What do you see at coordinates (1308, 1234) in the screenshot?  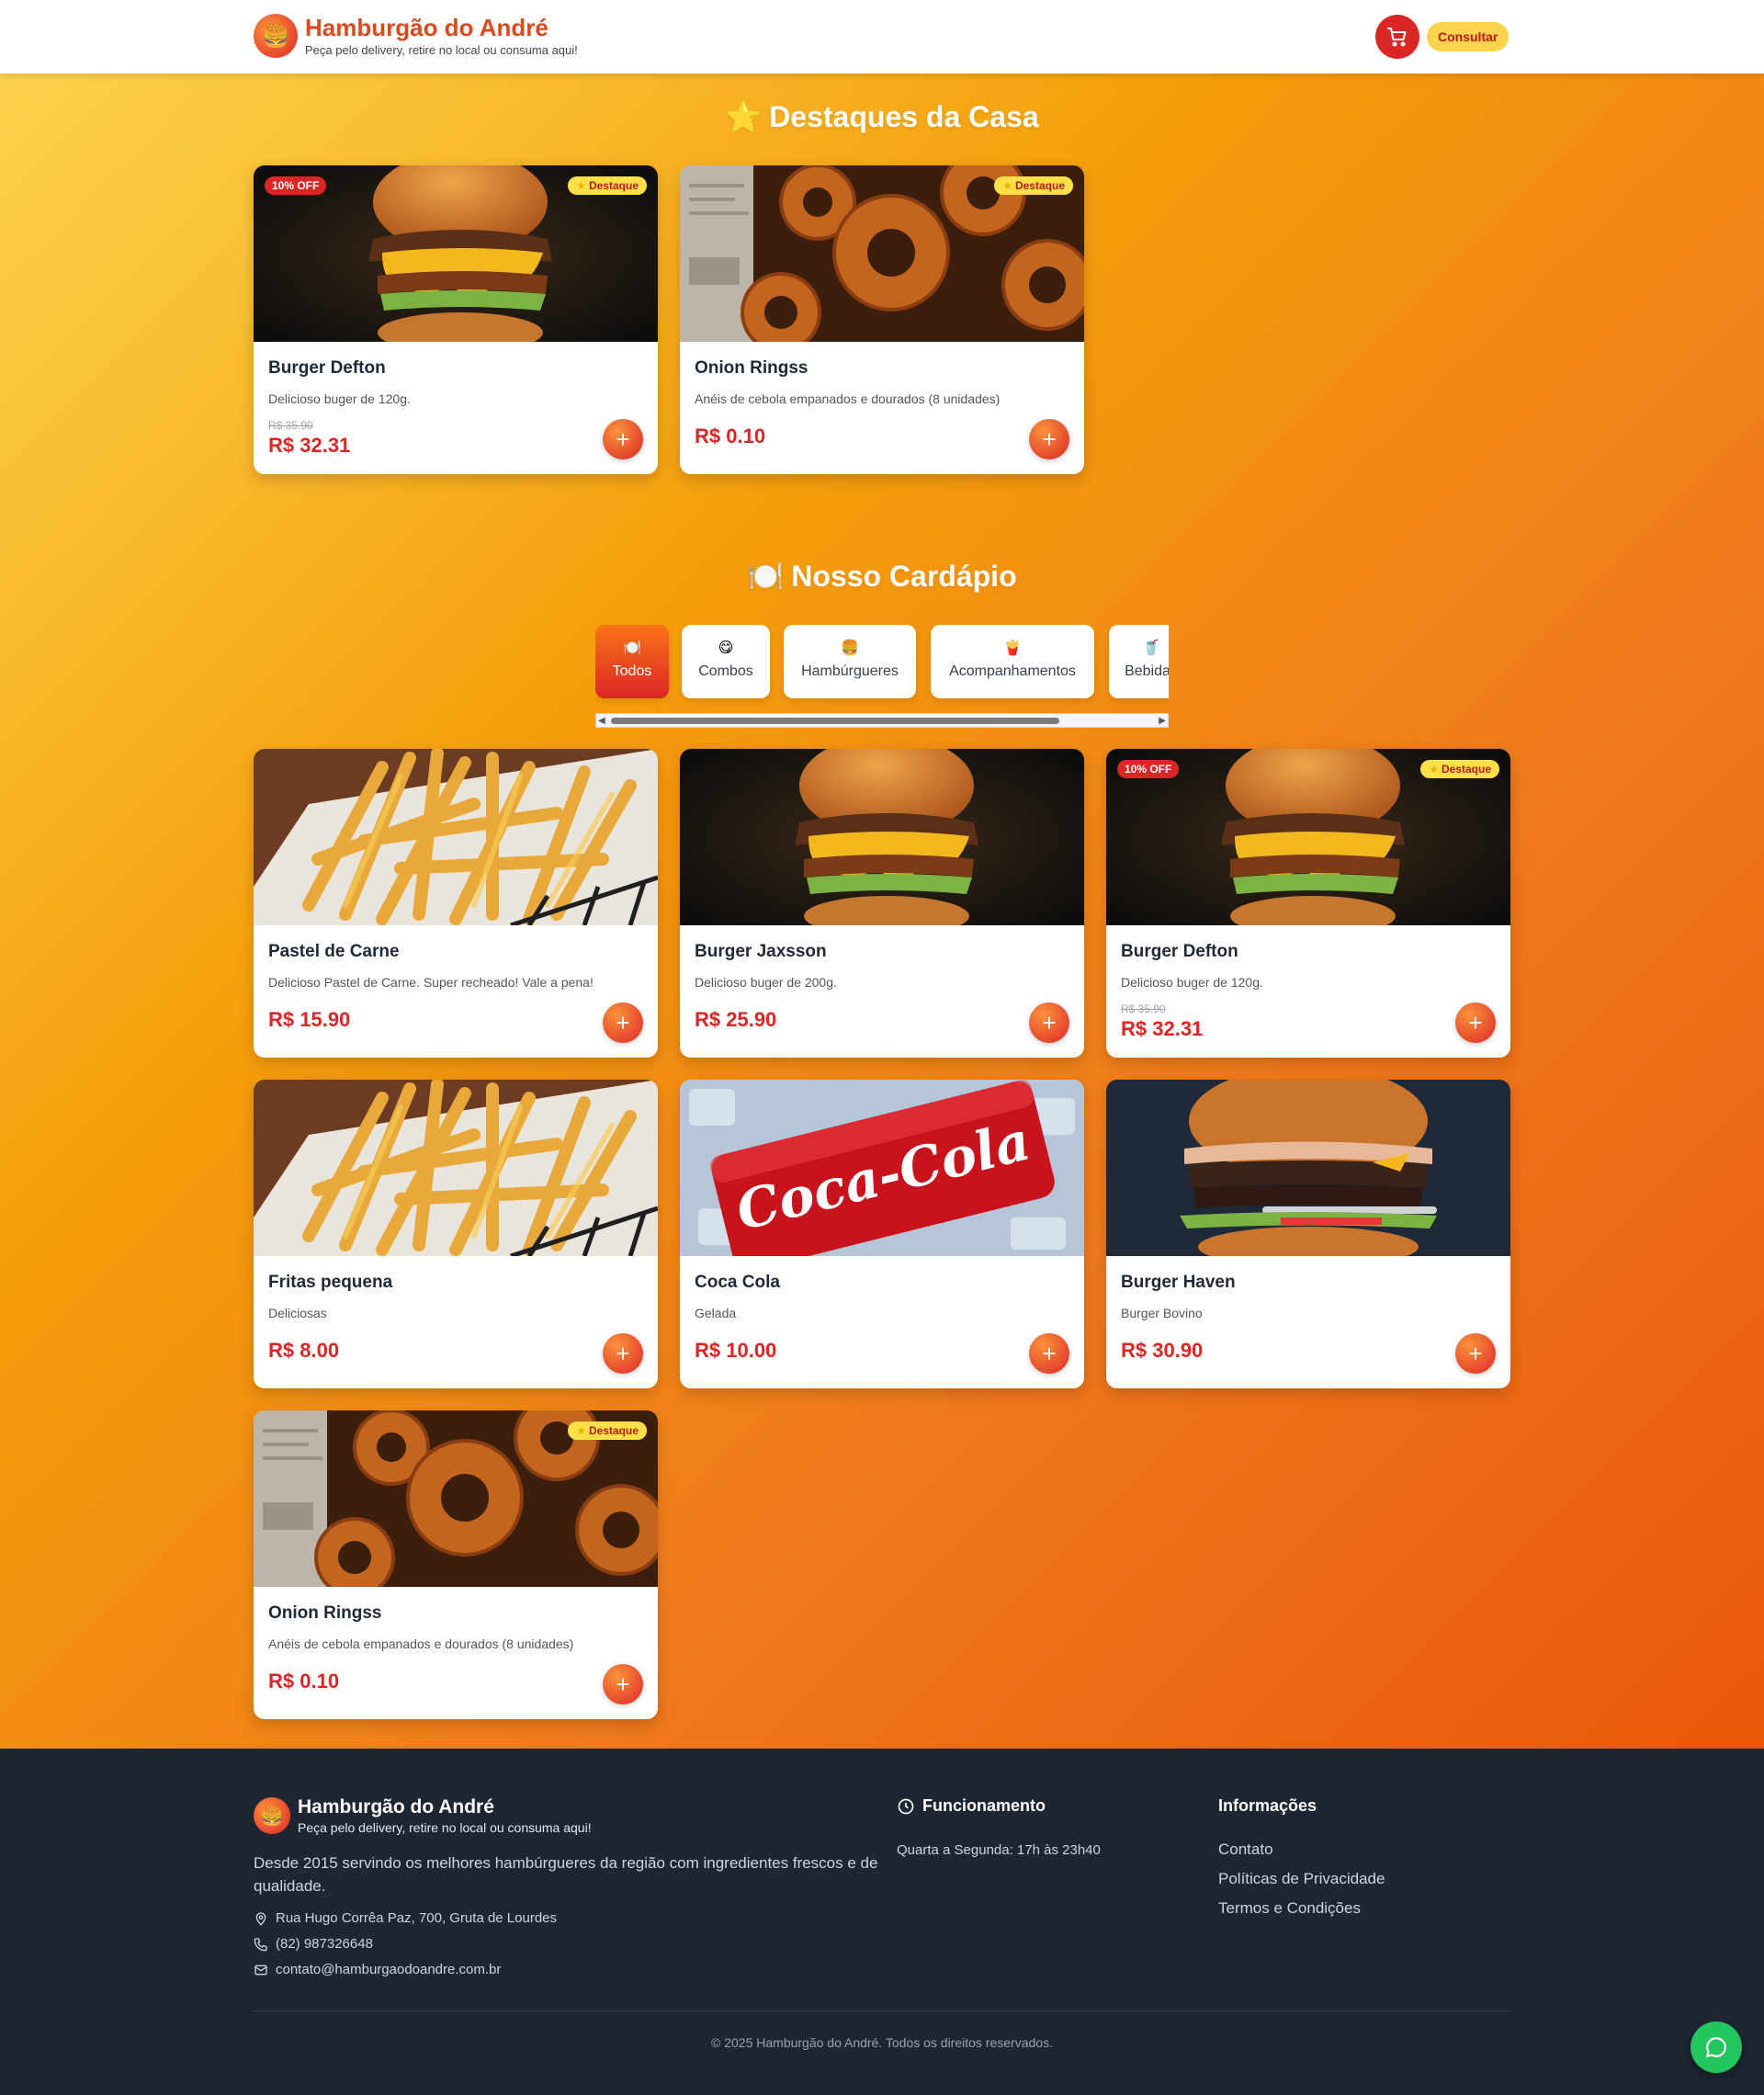 I see `product-card: Burger Haven Burger Bovino R$ 30.90 +` at bounding box center [1308, 1234].